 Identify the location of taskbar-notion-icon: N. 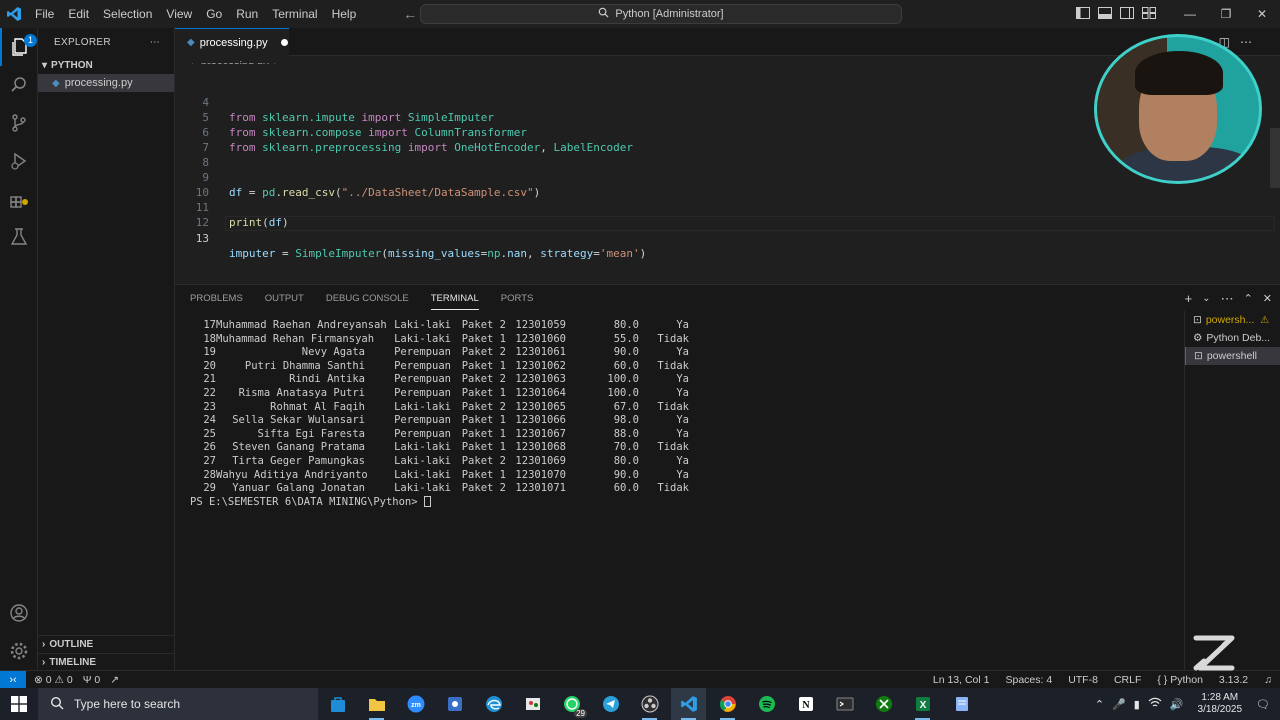
(805, 704).